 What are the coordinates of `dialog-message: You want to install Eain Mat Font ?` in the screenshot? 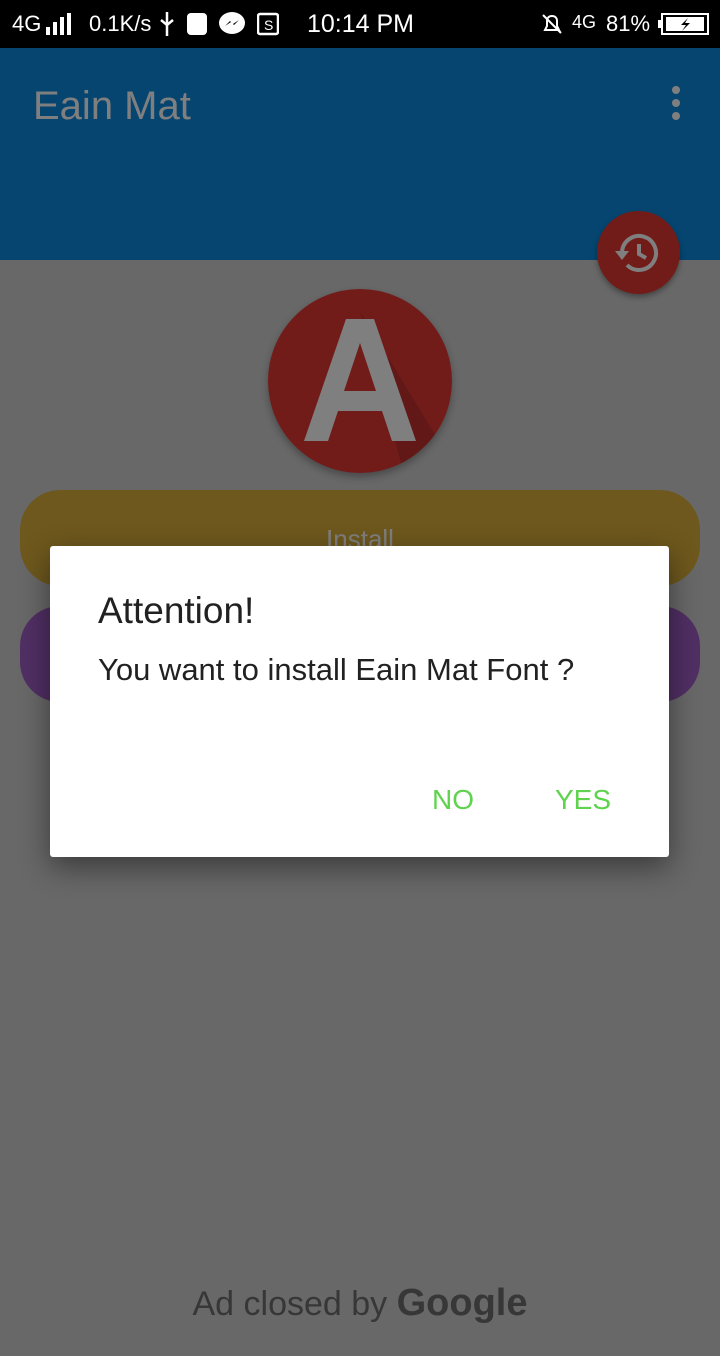 It's located at (336, 669).